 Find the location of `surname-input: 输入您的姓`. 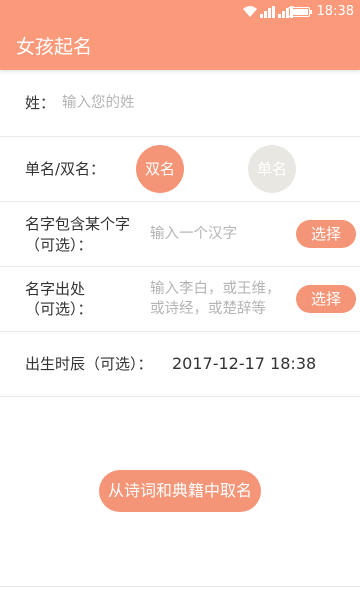

surname-input: 输入您的姓 is located at coordinates (98, 103).